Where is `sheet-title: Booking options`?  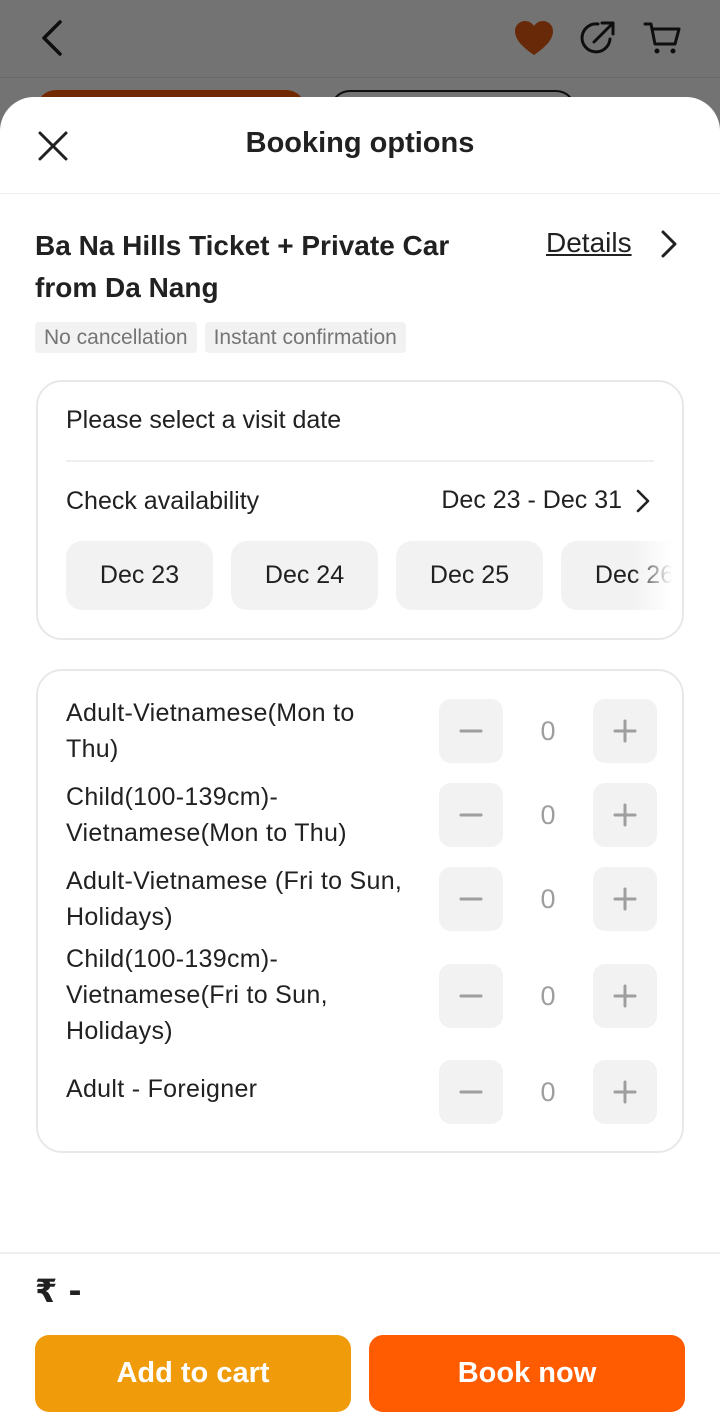 sheet-title: Booking options is located at coordinates (360, 143).